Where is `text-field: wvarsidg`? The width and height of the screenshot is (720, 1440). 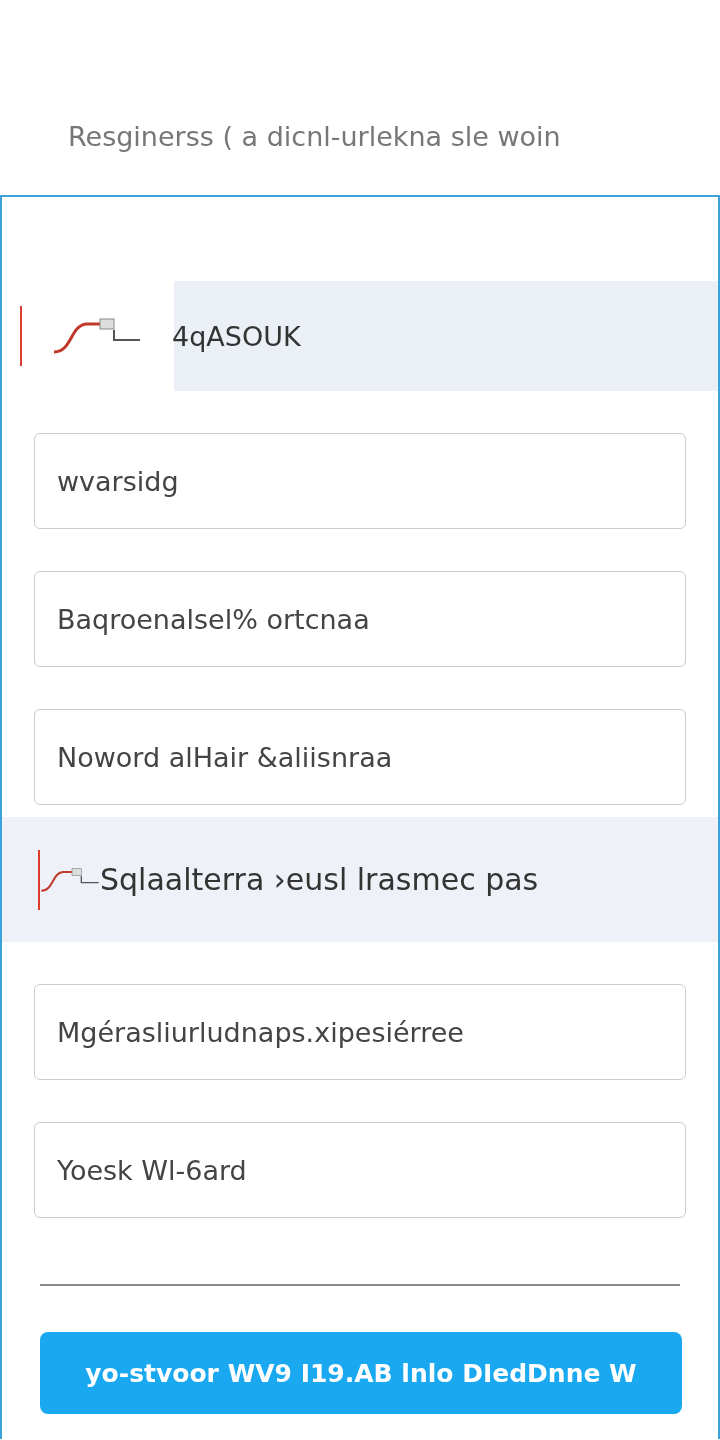
text-field: wvarsidg is located at coordinates (360, 481).